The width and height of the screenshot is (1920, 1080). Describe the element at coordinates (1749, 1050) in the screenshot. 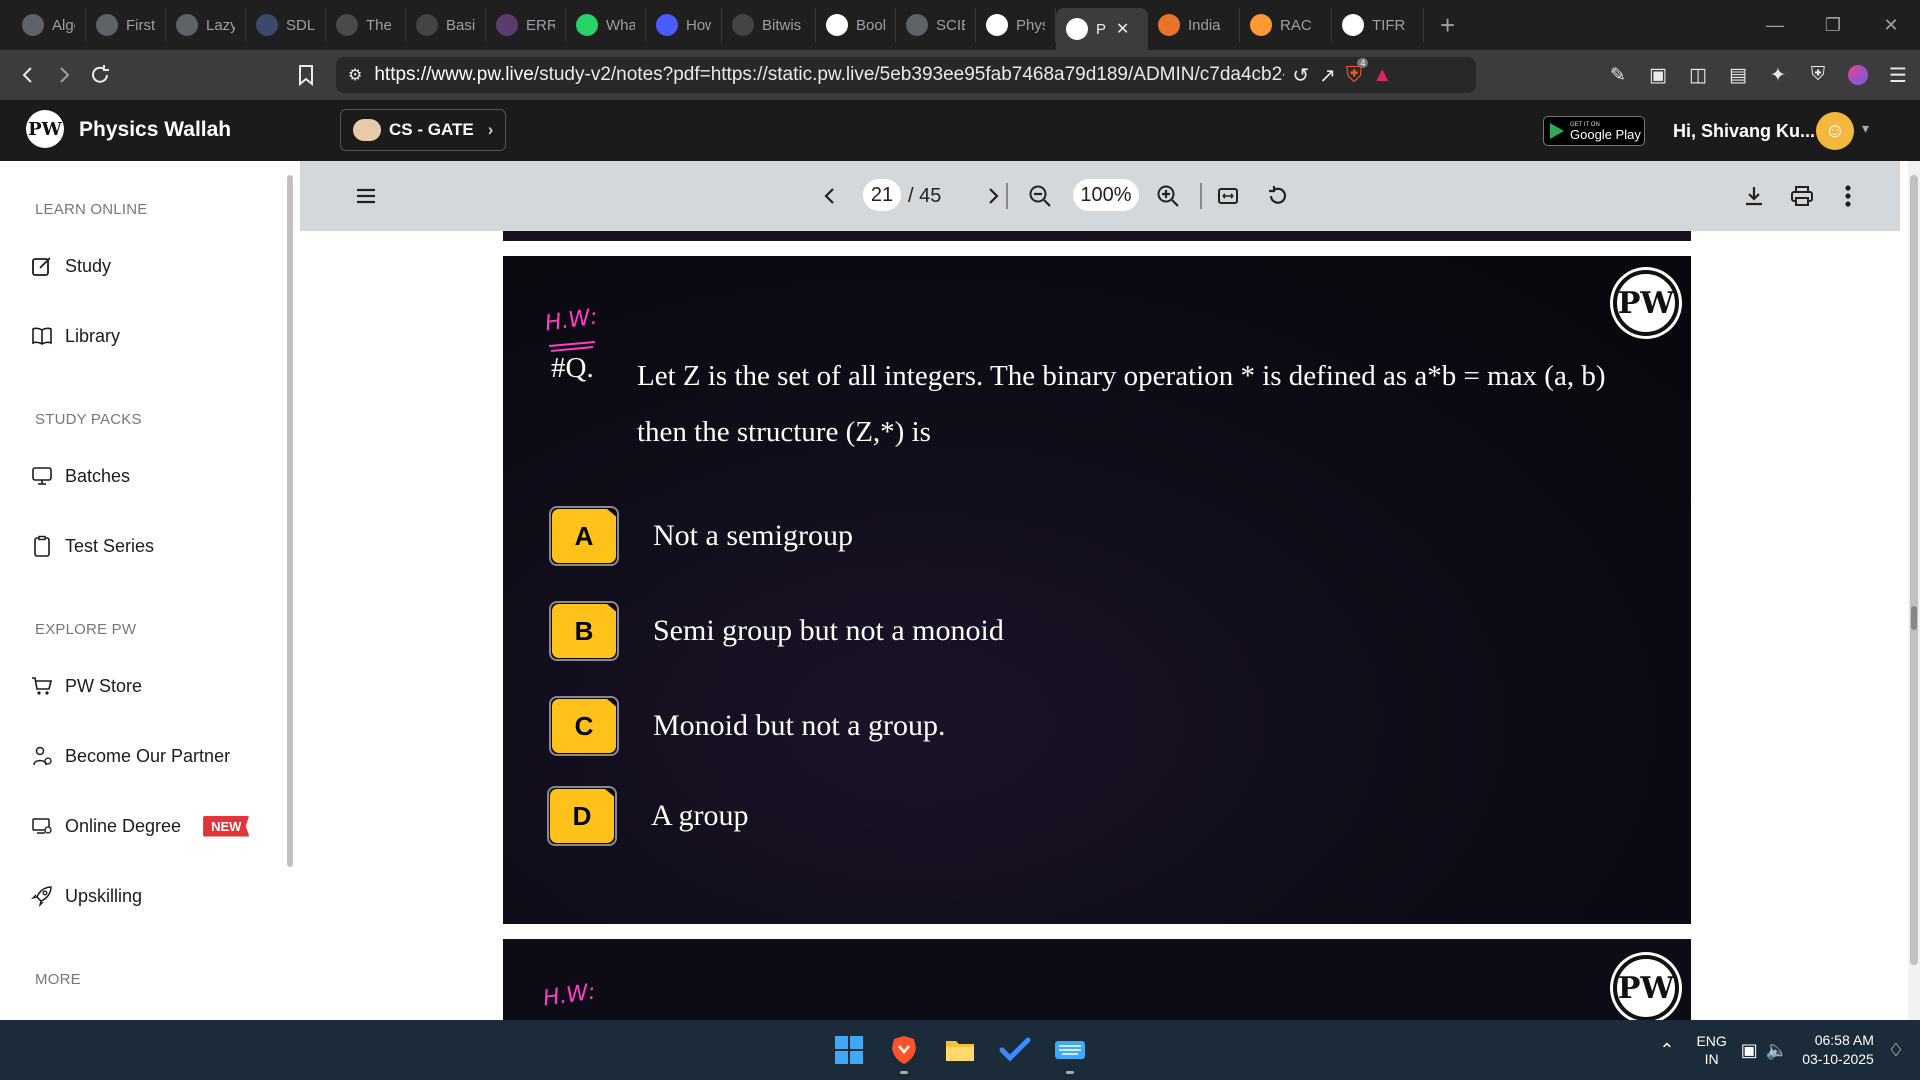

I see `network-icon: ▣` at that location.